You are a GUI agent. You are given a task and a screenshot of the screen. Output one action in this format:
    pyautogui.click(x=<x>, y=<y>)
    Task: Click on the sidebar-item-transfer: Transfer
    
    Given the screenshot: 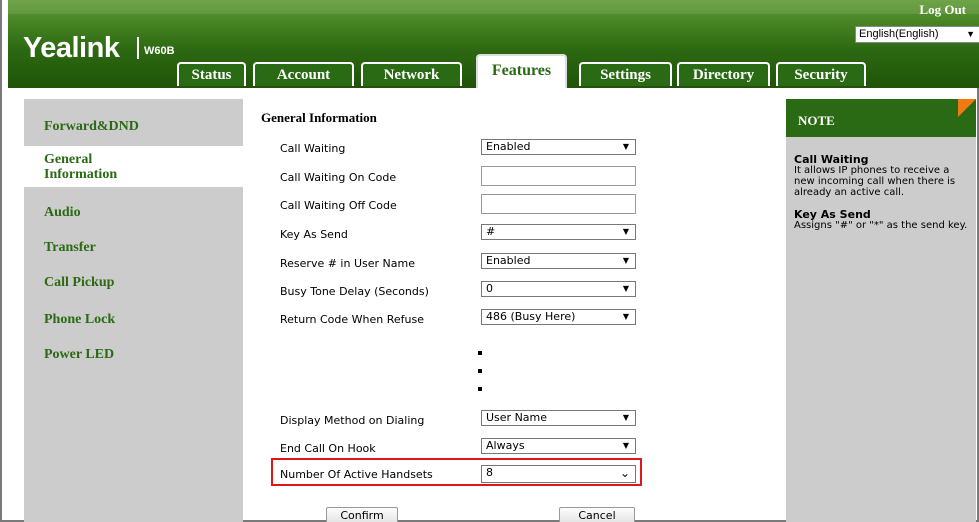 What is the action you would take?
    pyautogui.click(x=133, y=247)
    